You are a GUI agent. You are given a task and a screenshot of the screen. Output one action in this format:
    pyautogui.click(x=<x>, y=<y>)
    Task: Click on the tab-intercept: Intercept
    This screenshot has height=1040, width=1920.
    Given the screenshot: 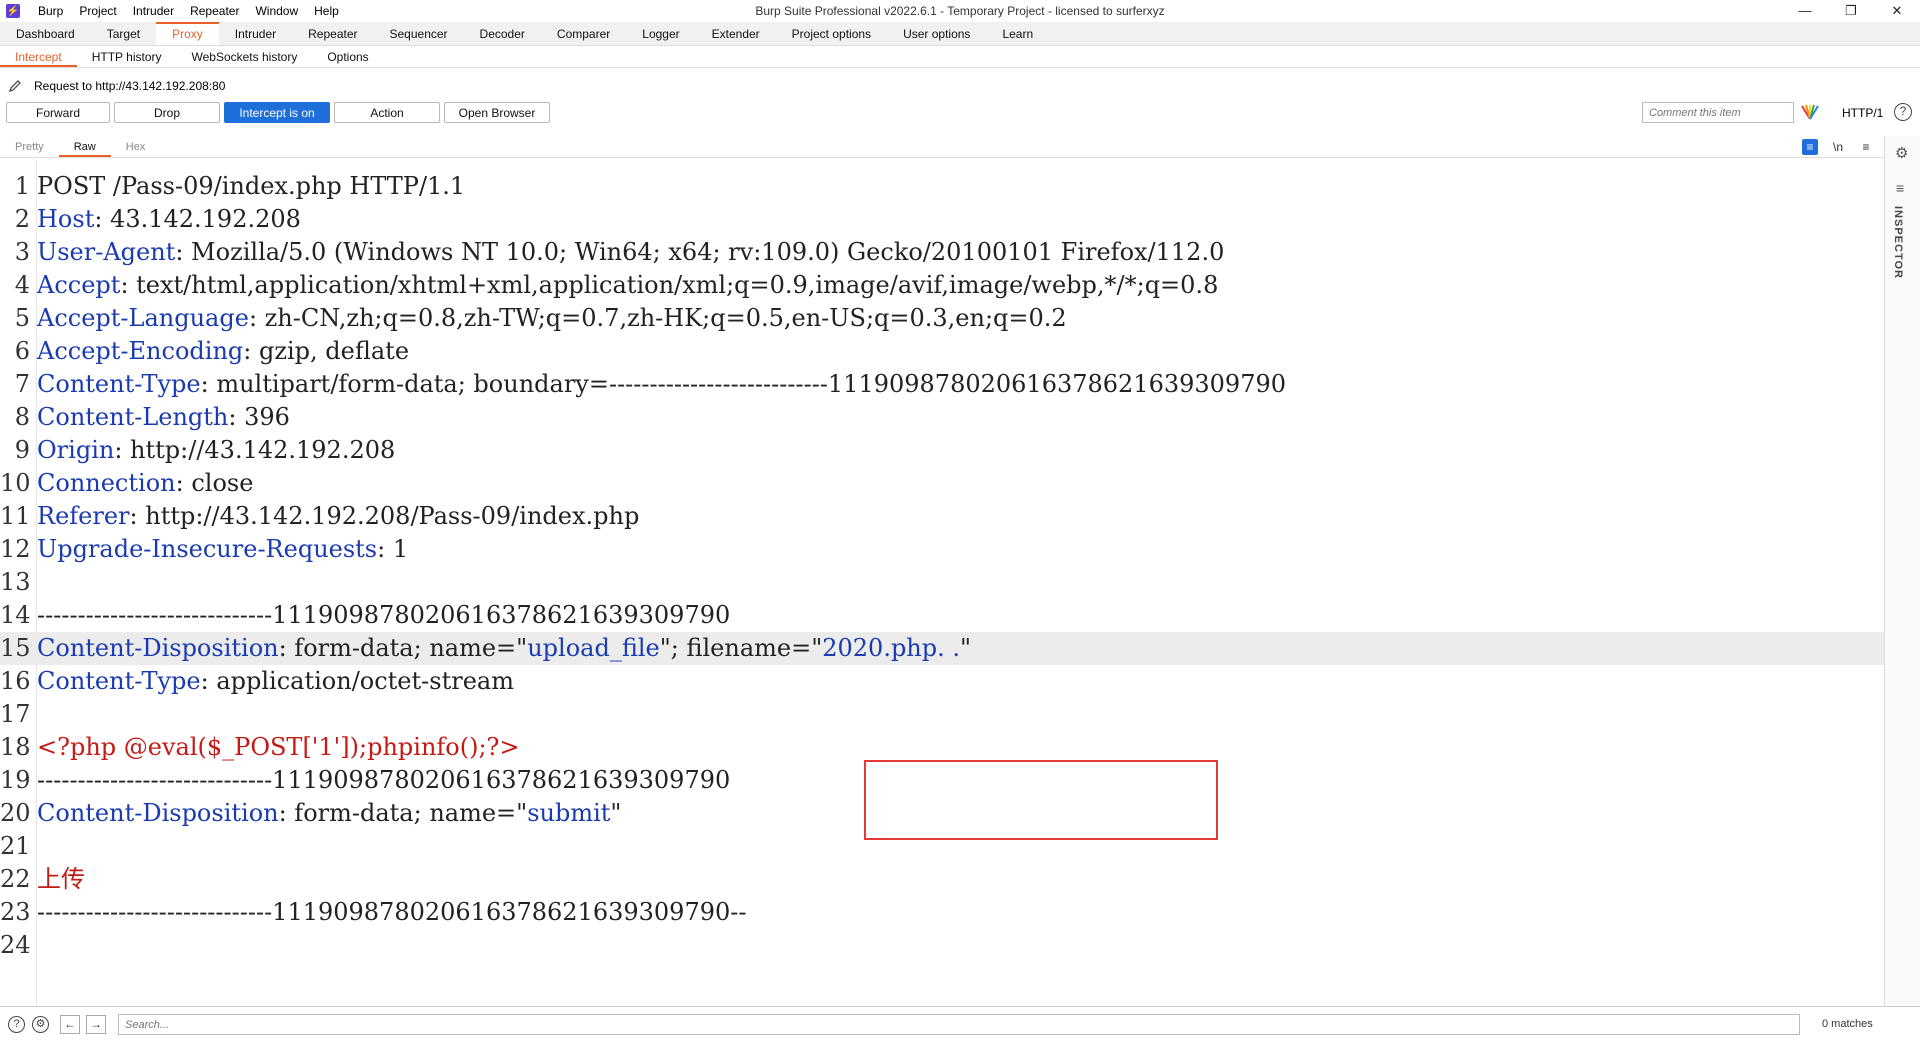 What is the action you would take?
    pyautogui.click(x=38, y=56)
    